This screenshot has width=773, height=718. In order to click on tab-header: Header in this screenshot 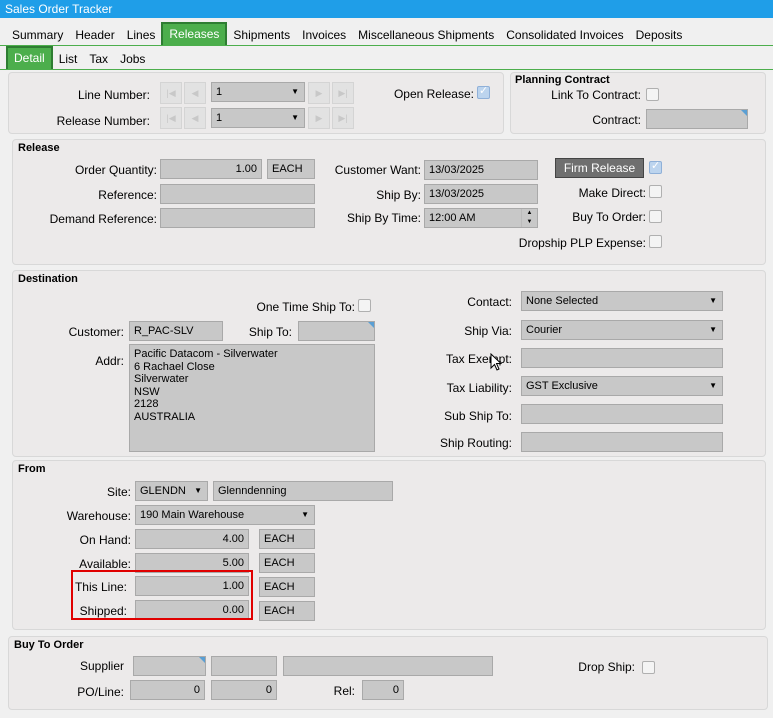, I will do `click(94, 35)`.